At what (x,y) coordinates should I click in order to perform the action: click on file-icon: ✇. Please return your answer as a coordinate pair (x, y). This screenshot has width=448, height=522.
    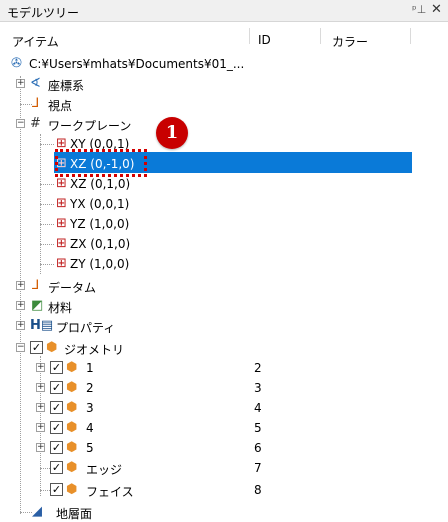
    Looking at the image, I should click on (16, 63).